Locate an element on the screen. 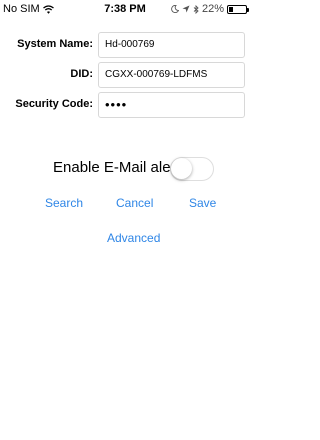 The height and width of the screenshot is (440, 320). did-row: DID: CGXX-000769-LDFMS is located at coordinates (125, 75).